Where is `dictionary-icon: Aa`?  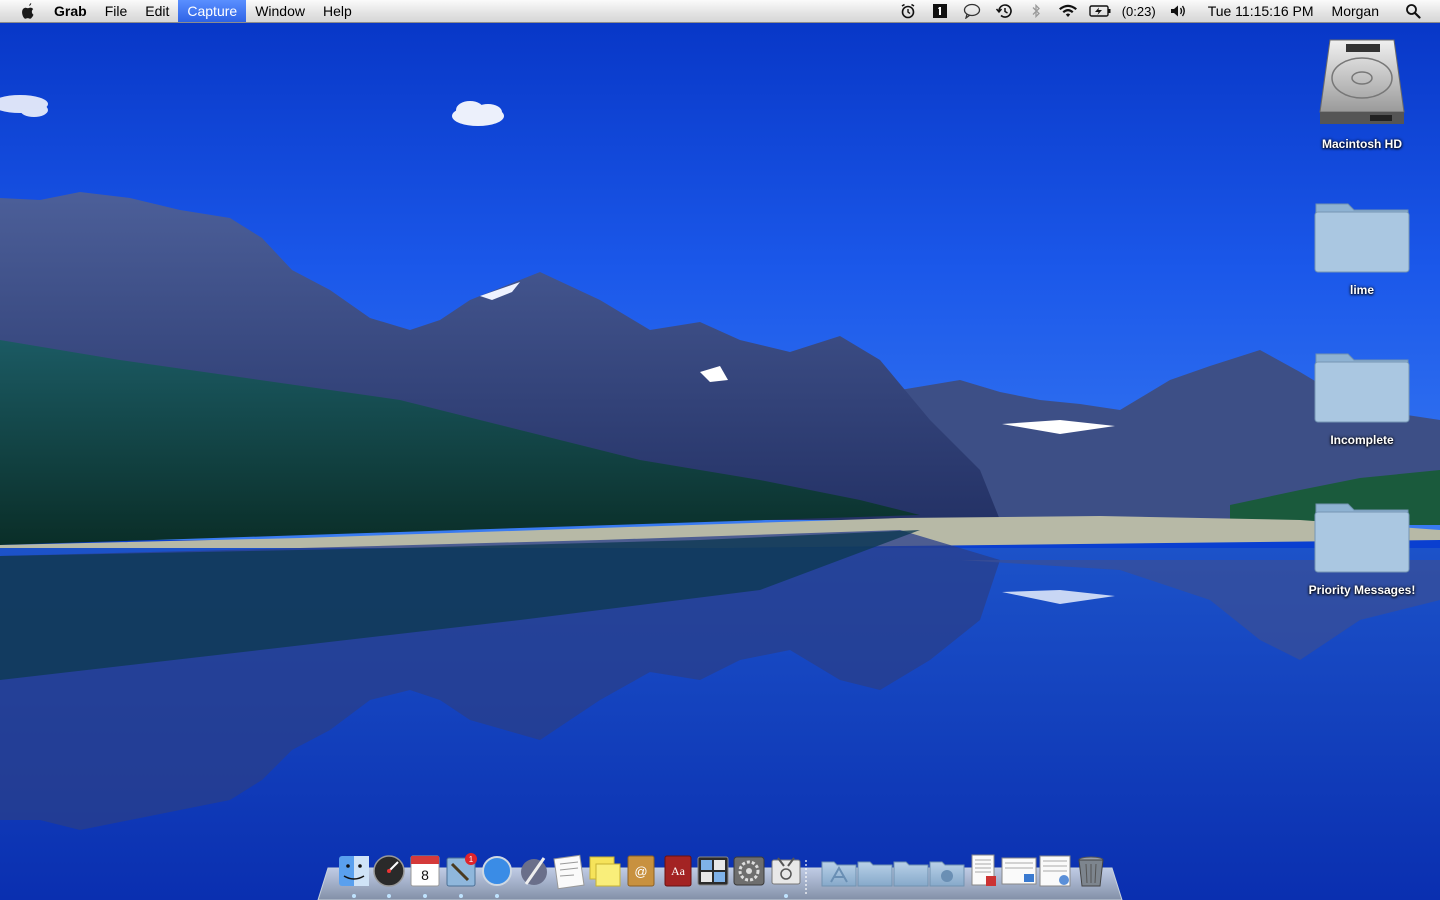
dictionary-icon: Aa is located at coordinates (678, 871).